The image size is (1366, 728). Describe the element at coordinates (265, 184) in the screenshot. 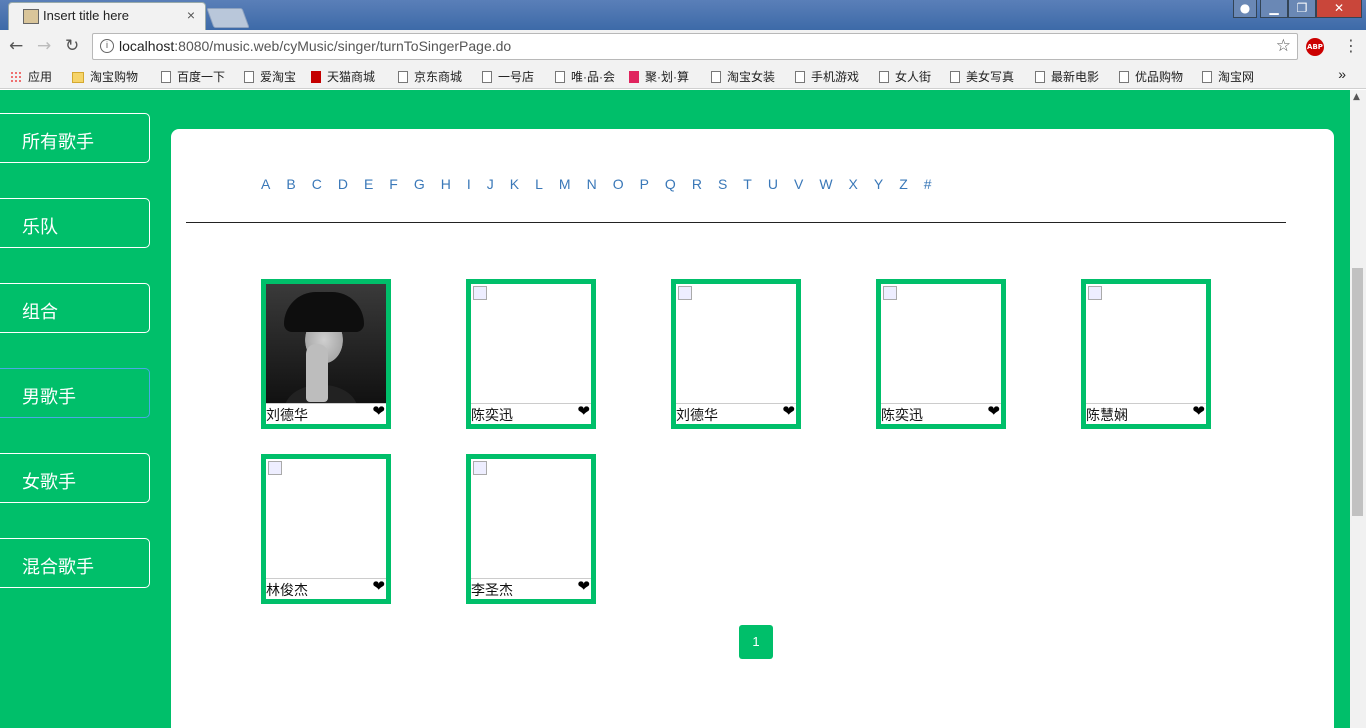

I see `letter-link: A` at that location.